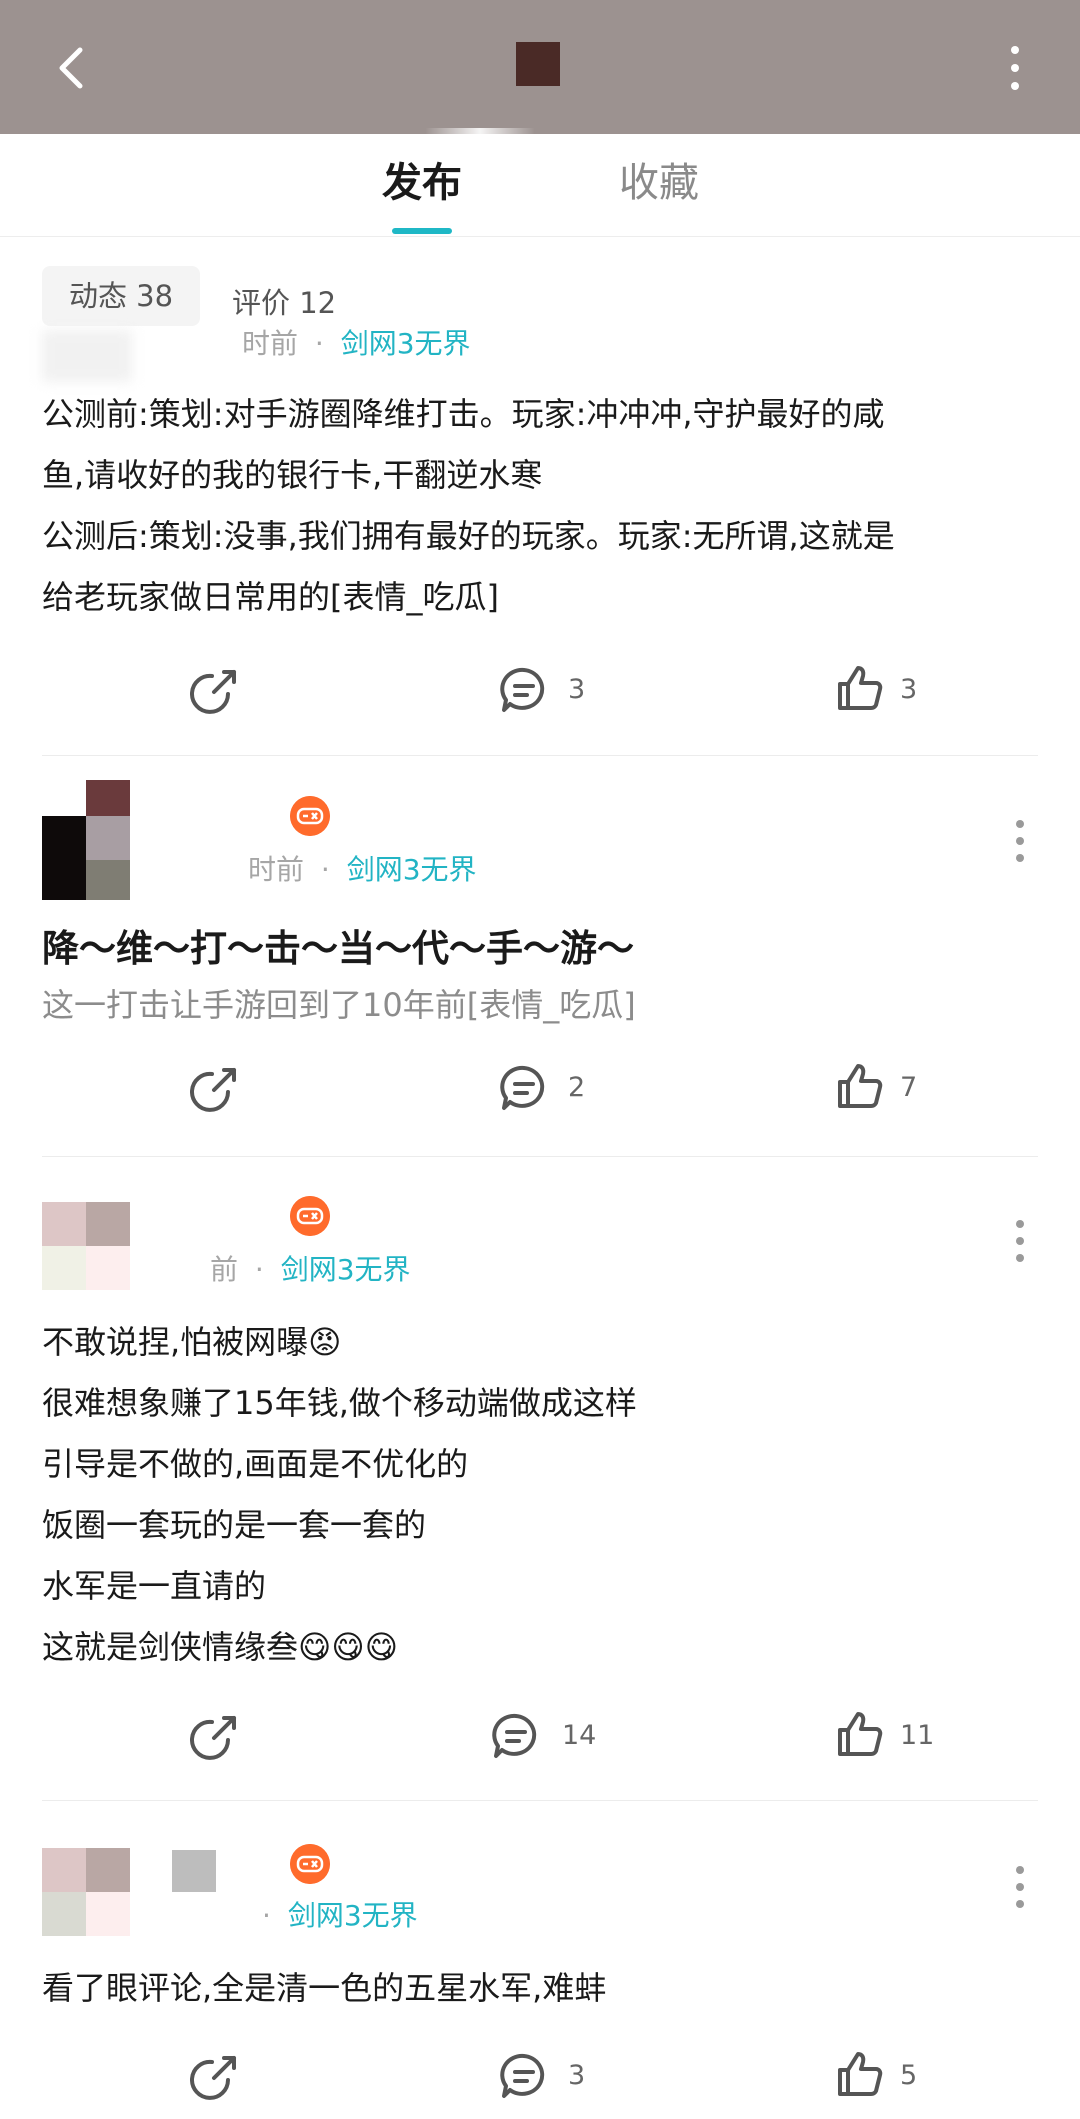  I want to click on like-count: 5, so click(909, 2075).